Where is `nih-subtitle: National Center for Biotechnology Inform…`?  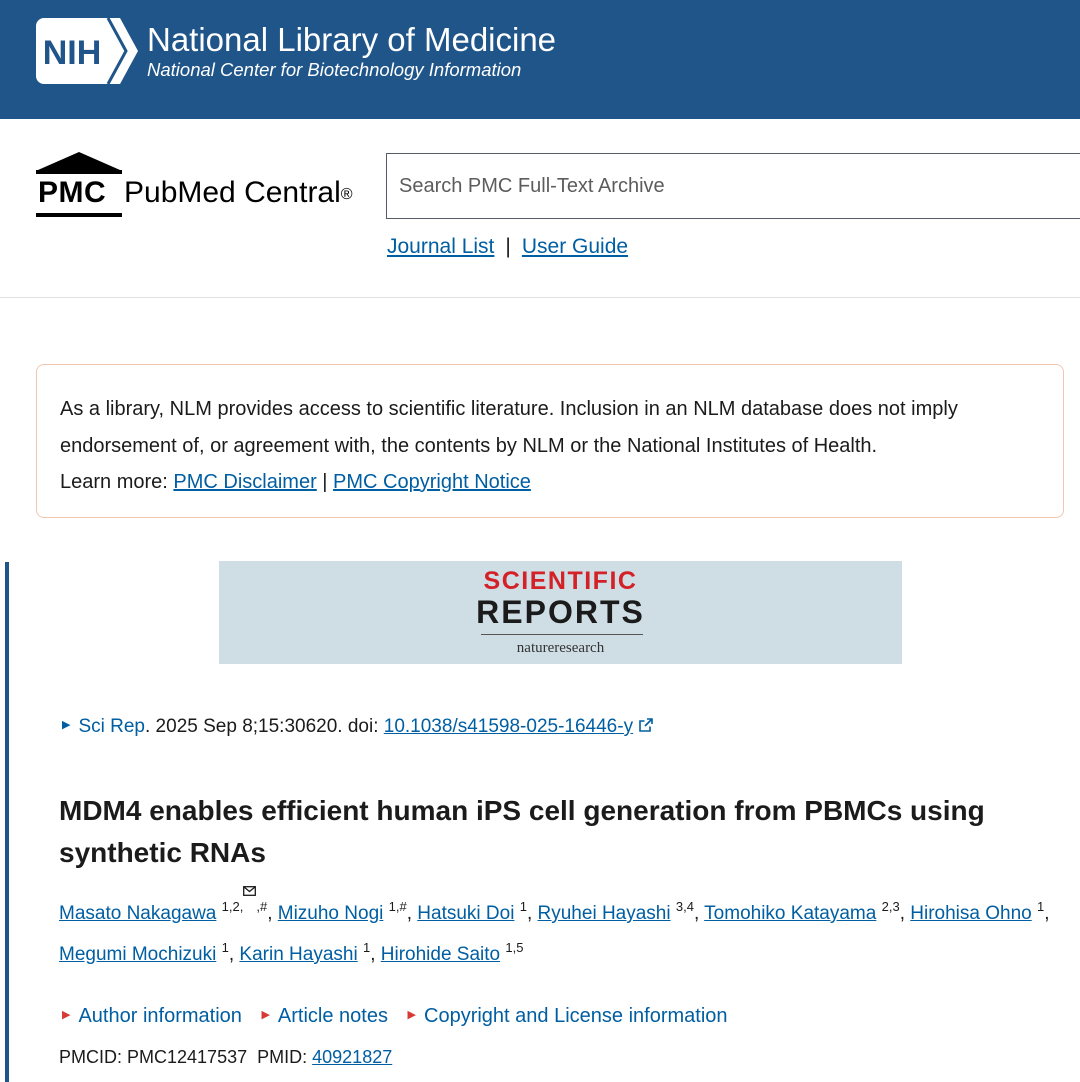
nih-subtitle: National Center for Biotechnology Inform… is located at coordinates (334, 69).